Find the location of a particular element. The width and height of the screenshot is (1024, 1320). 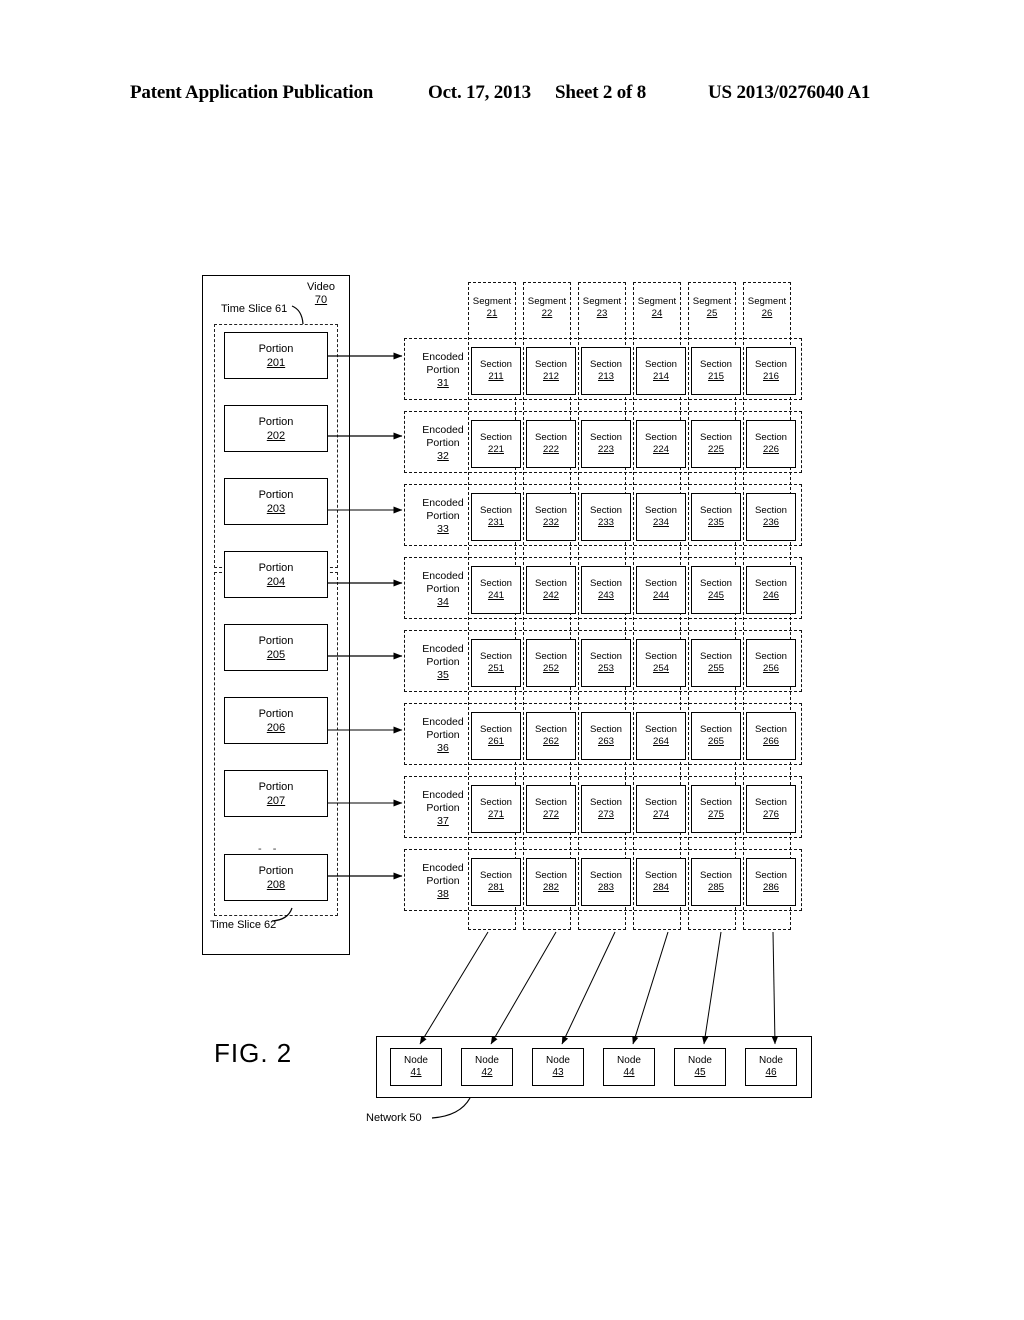

segment-title: Segment is located at coordinates (767, 301).